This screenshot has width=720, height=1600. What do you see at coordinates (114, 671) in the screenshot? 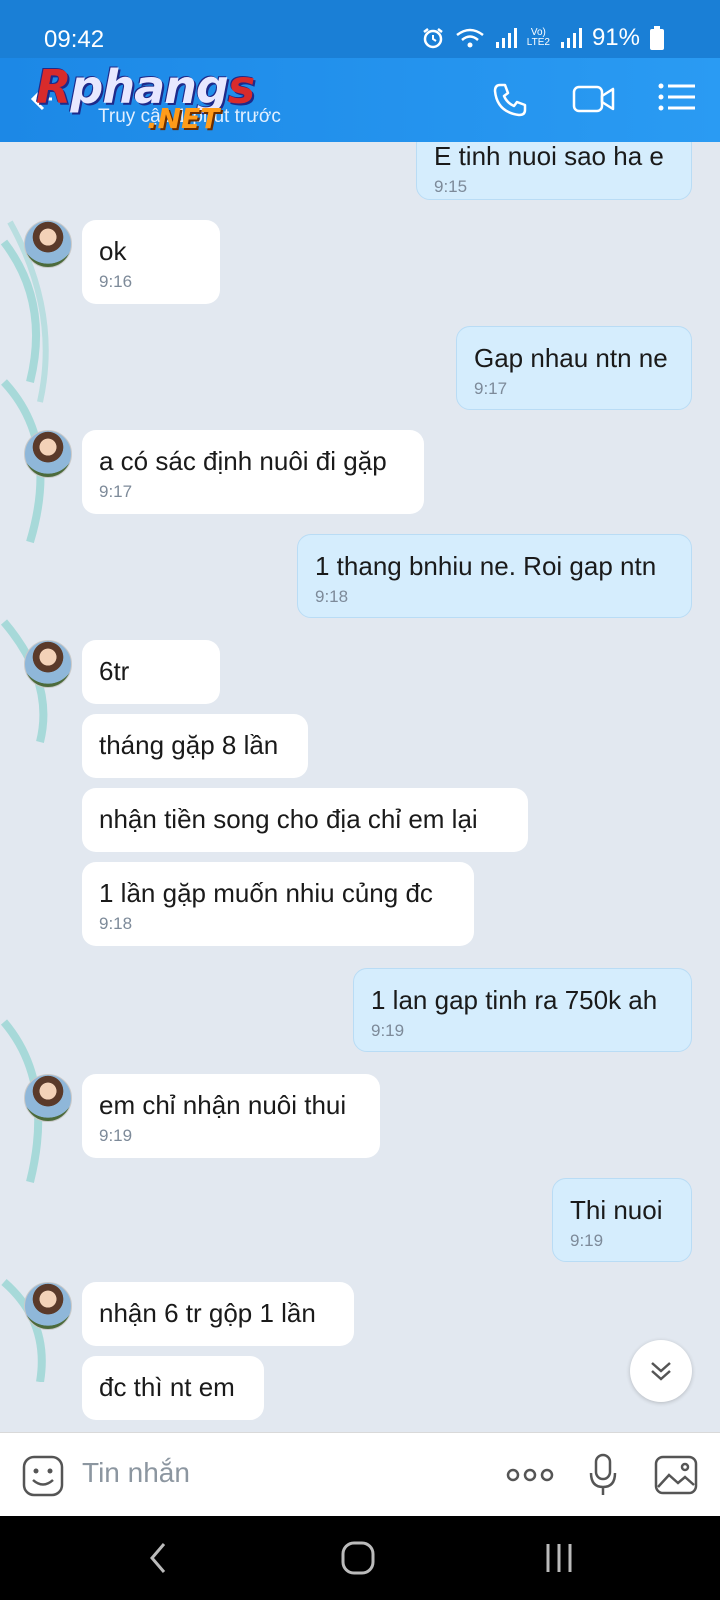
I see `message-text: 6tr` at bounding box center [114, 671].